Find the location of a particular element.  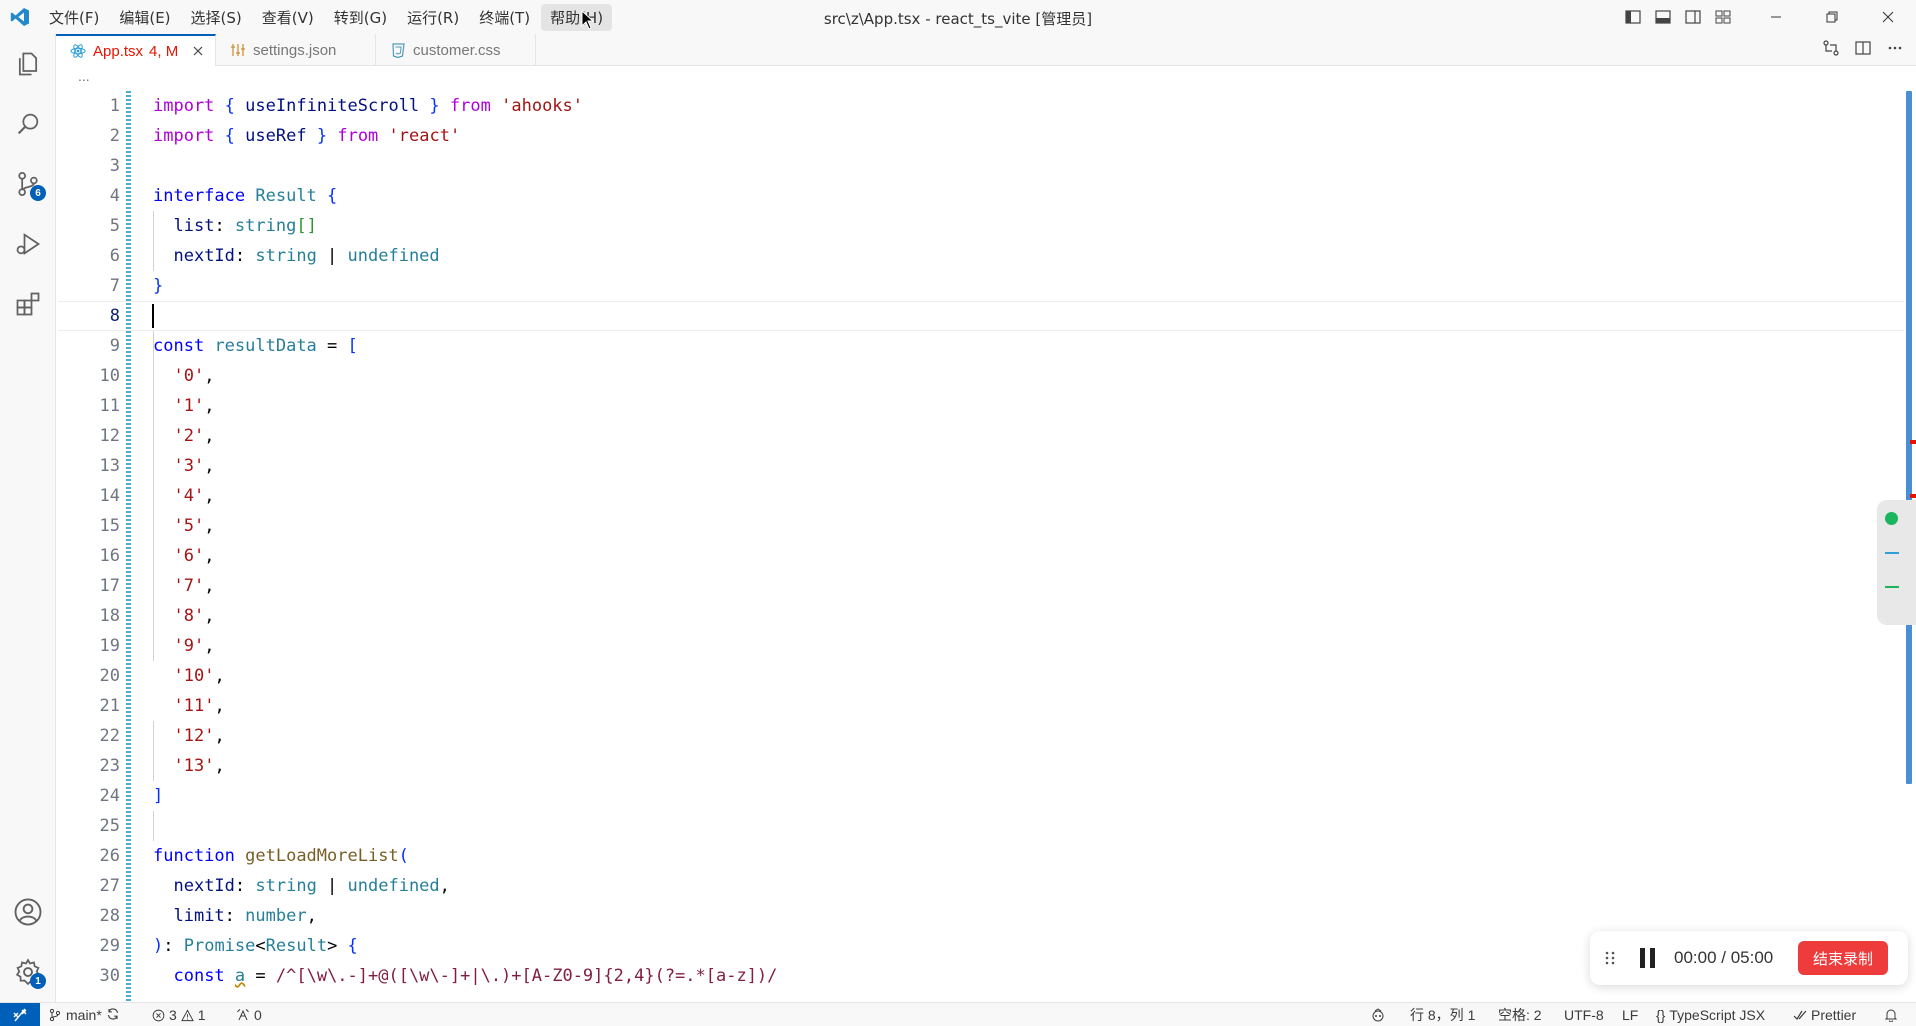

toggle-secondary-sidebar-icon is located at coordinates (1693, 17).